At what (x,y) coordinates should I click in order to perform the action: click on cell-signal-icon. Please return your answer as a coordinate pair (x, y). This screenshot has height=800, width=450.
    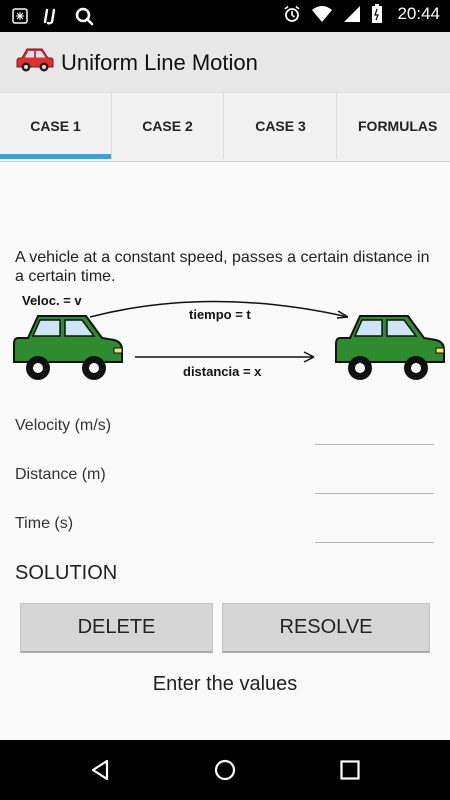
    Looking at the image, I should click on (352, 14).